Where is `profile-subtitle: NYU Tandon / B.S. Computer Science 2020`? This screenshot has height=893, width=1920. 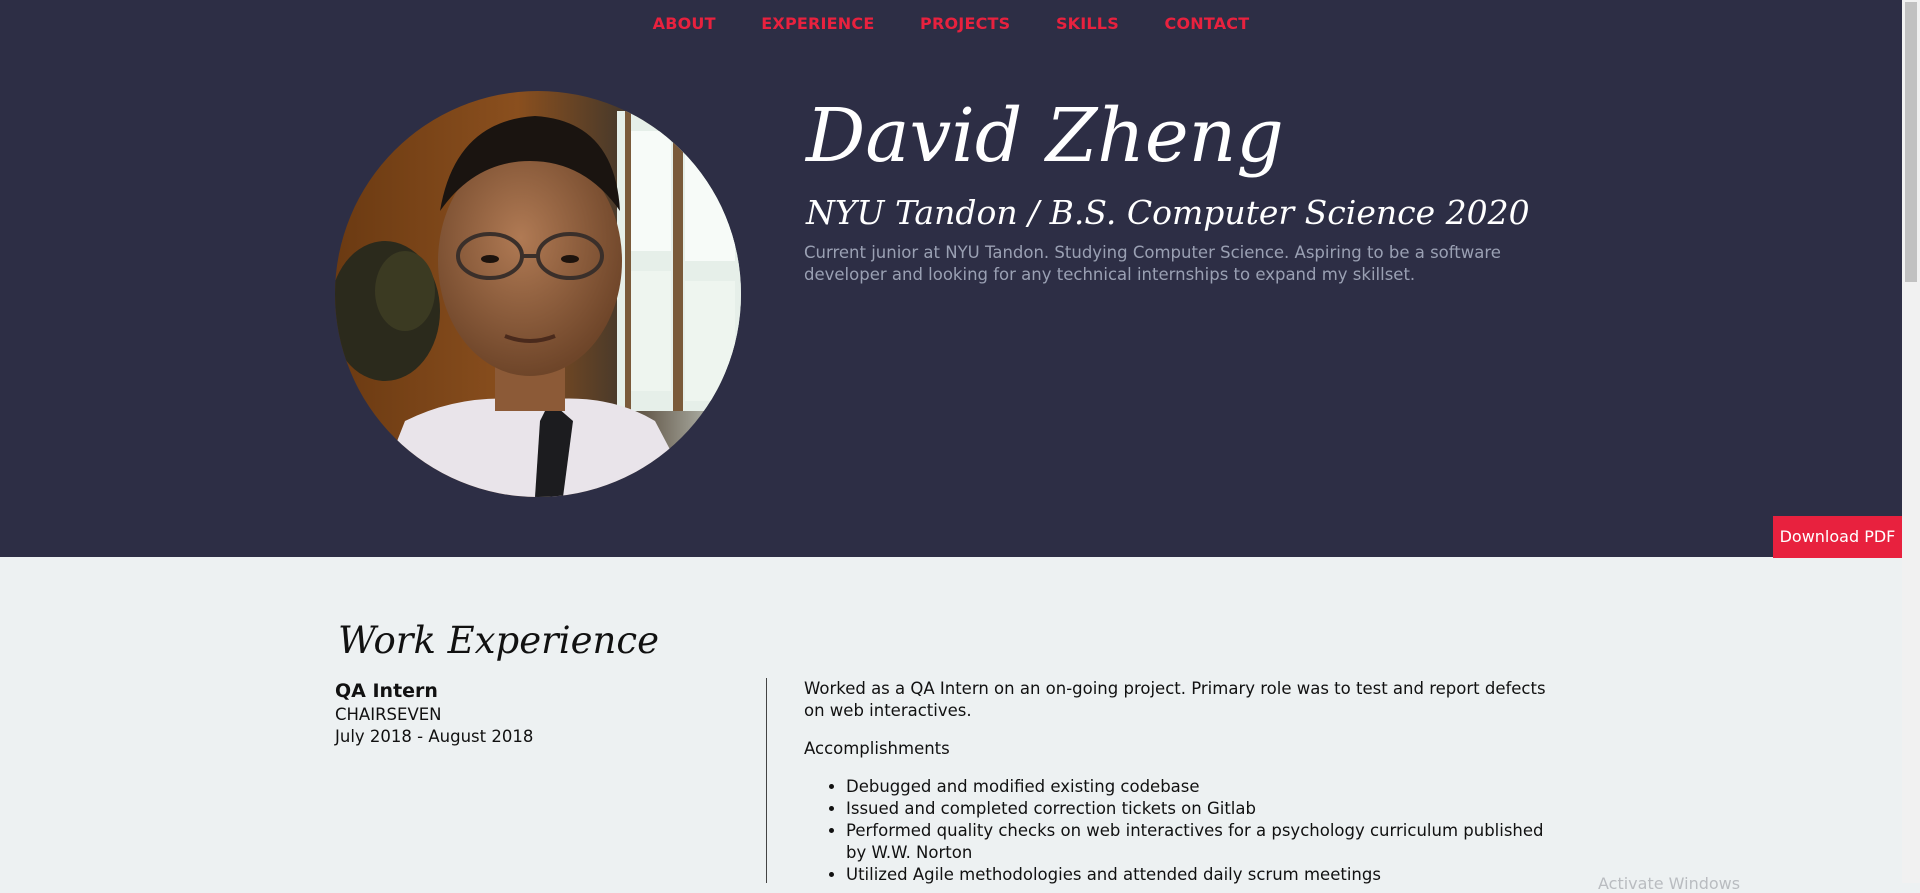 profile-subtitle: NYU Tandon / B.S. Computer Science 2020 is located at coordinates (1168, 212).